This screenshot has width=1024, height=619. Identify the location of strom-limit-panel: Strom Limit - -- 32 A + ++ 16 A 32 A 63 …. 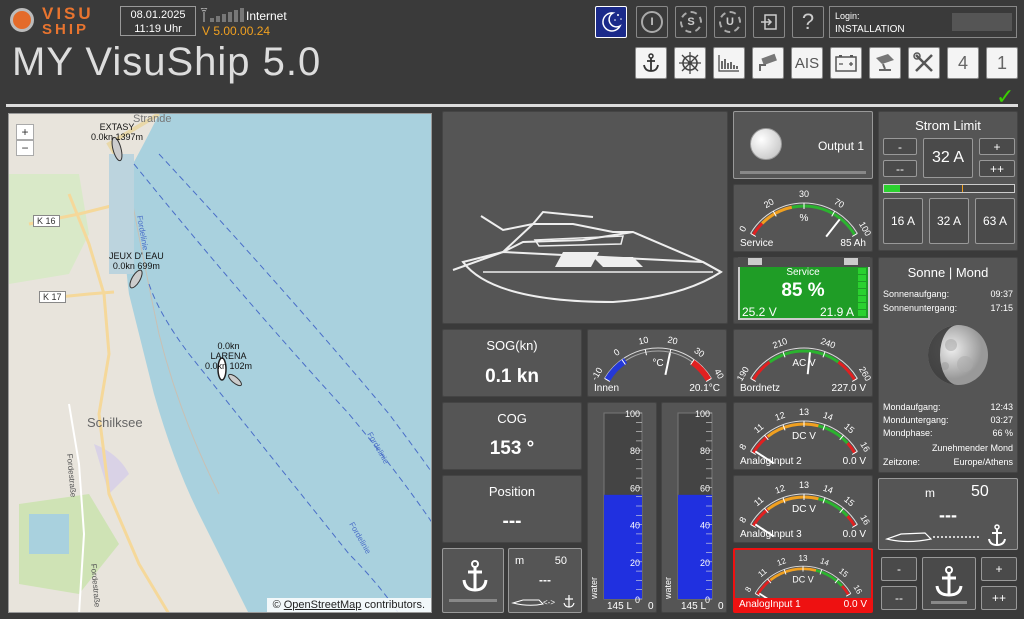
(948, 181).